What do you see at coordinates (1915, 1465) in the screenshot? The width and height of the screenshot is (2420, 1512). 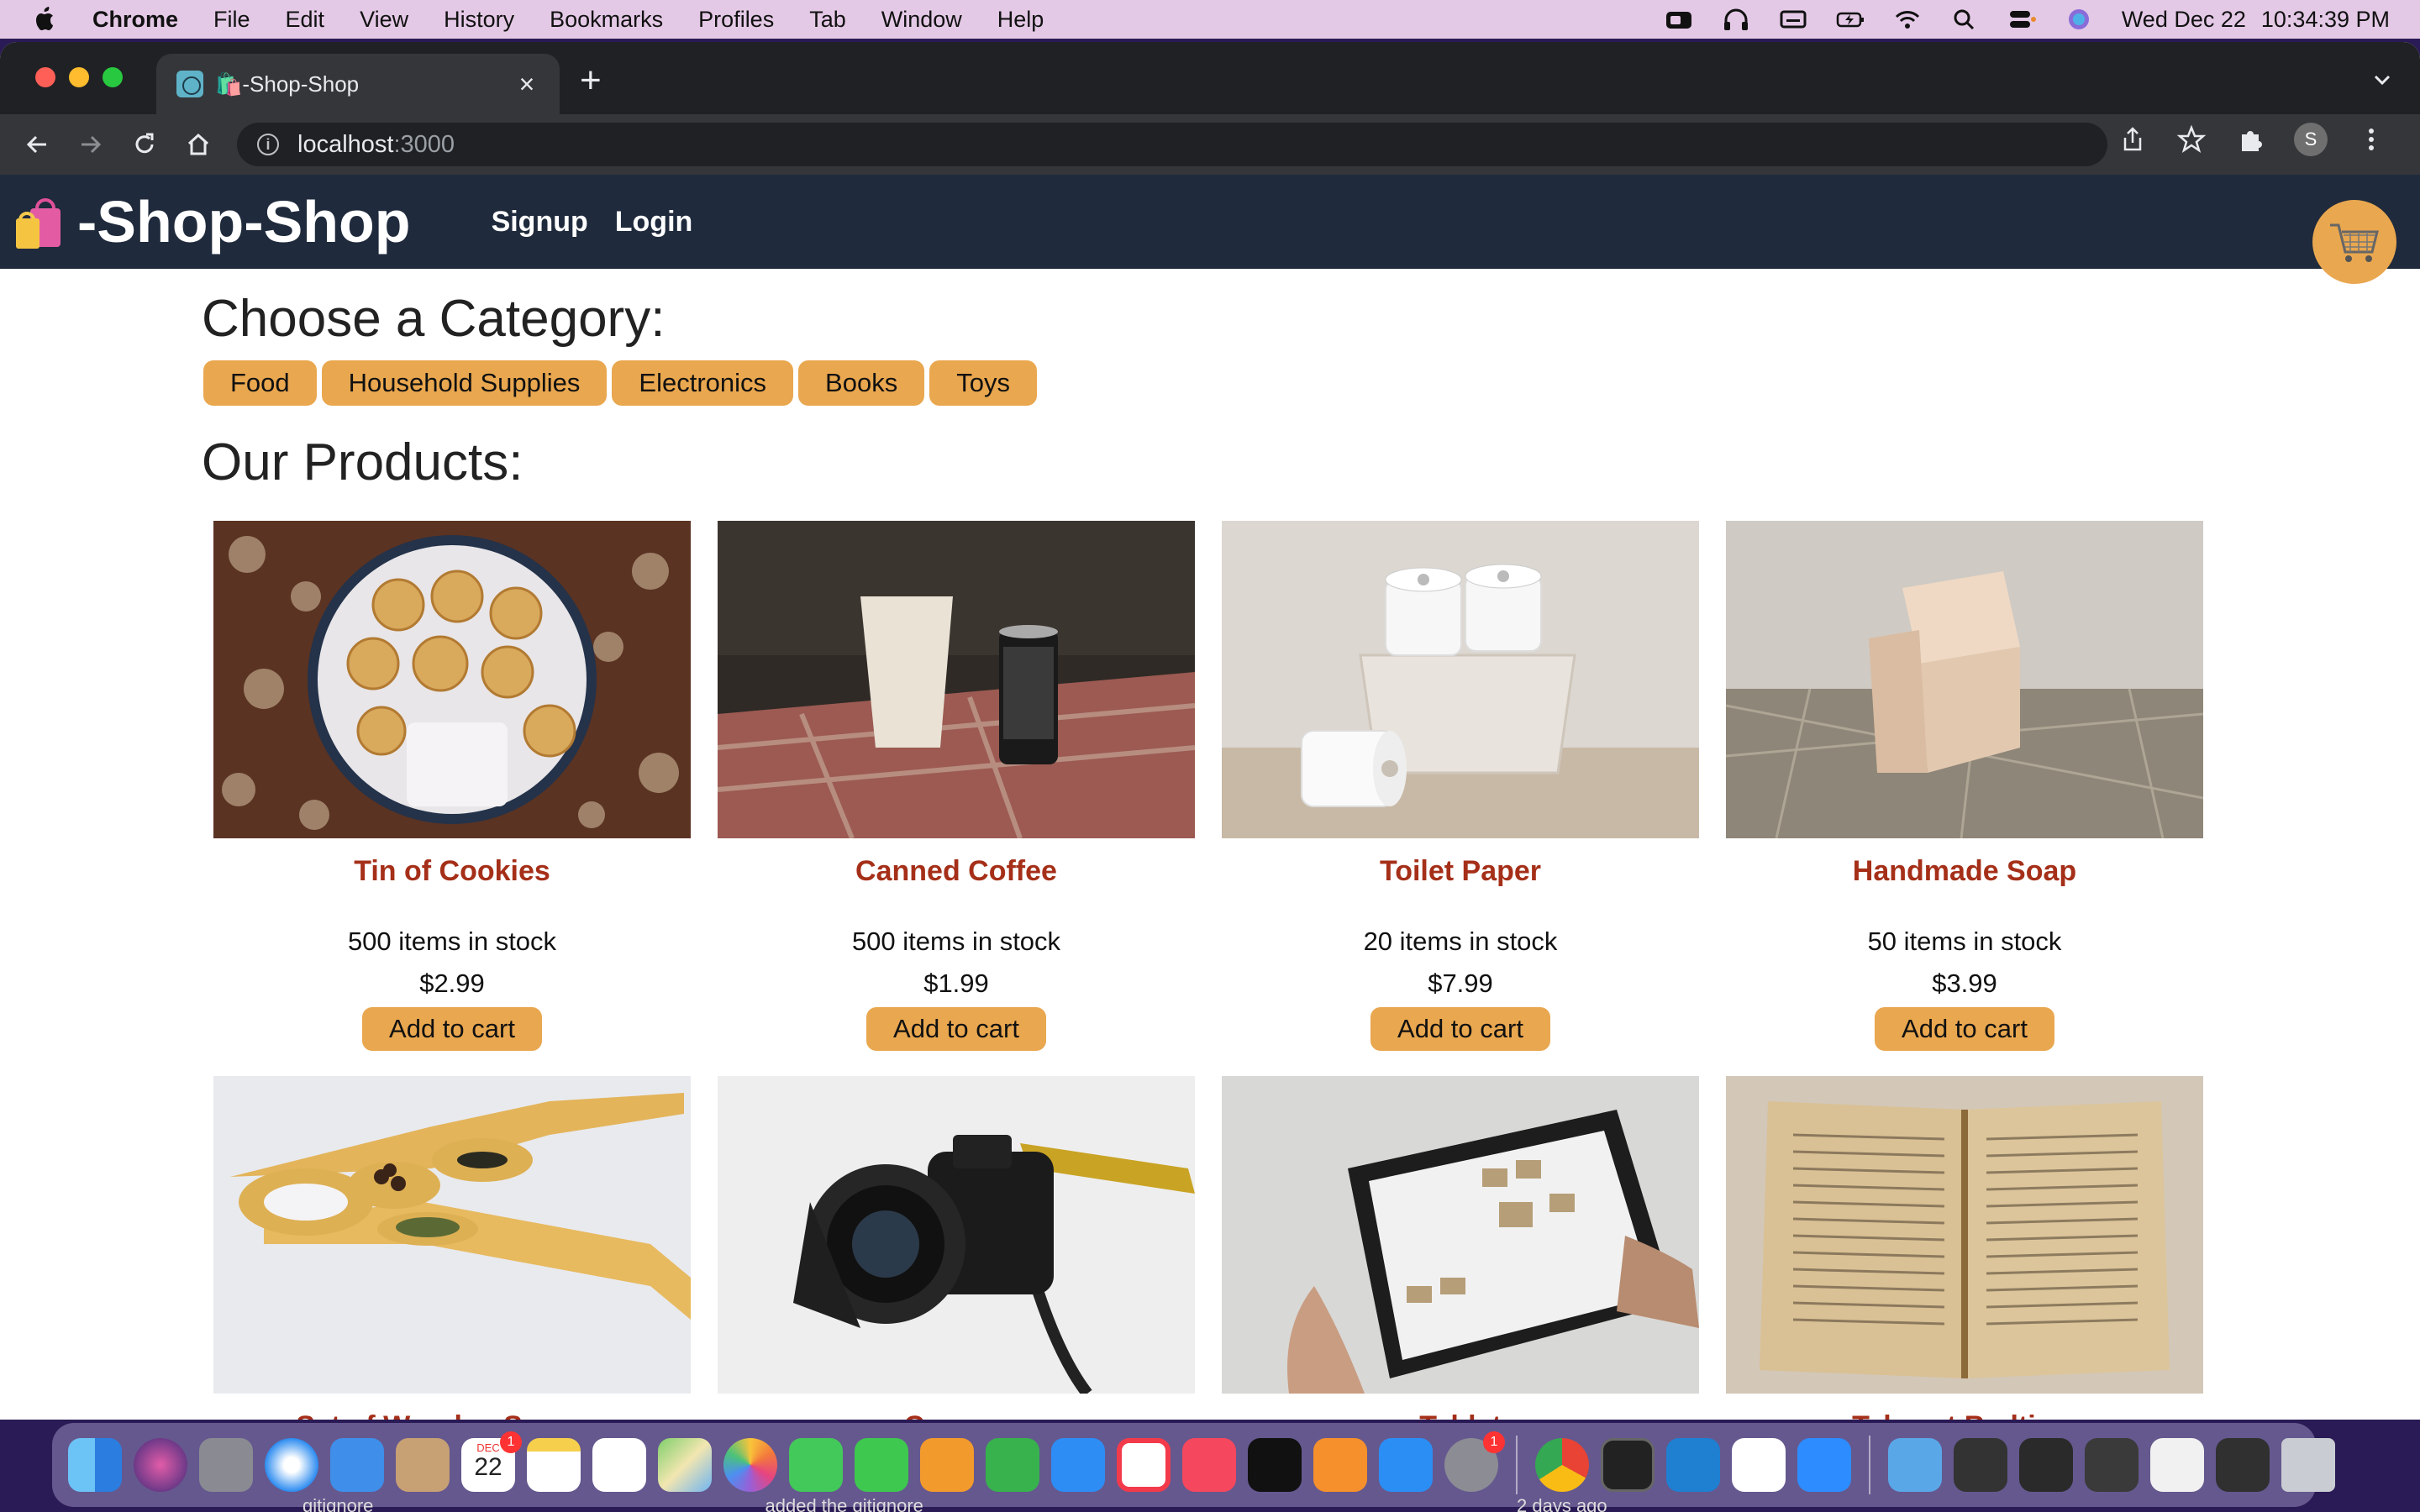 I see `downloads-folder-icon` at bounding box center [1915, 1465].